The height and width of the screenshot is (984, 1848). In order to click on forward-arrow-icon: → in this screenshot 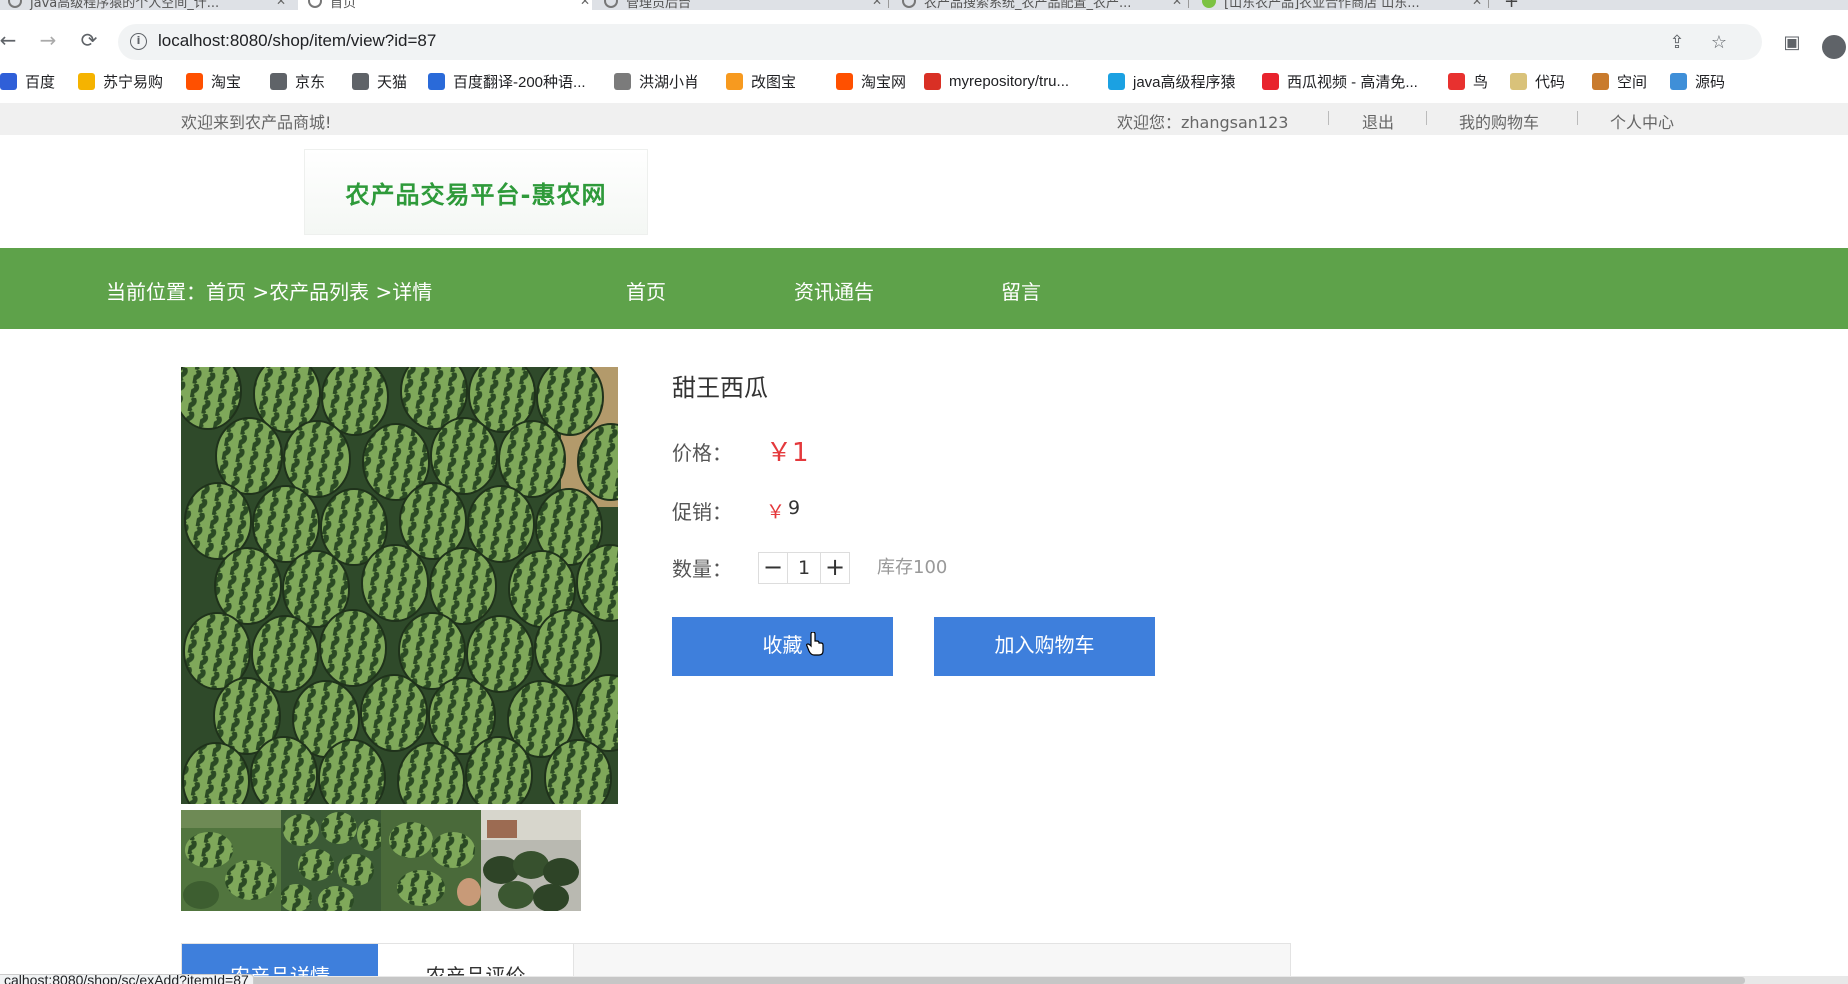, I will do `click(48, 40)`.